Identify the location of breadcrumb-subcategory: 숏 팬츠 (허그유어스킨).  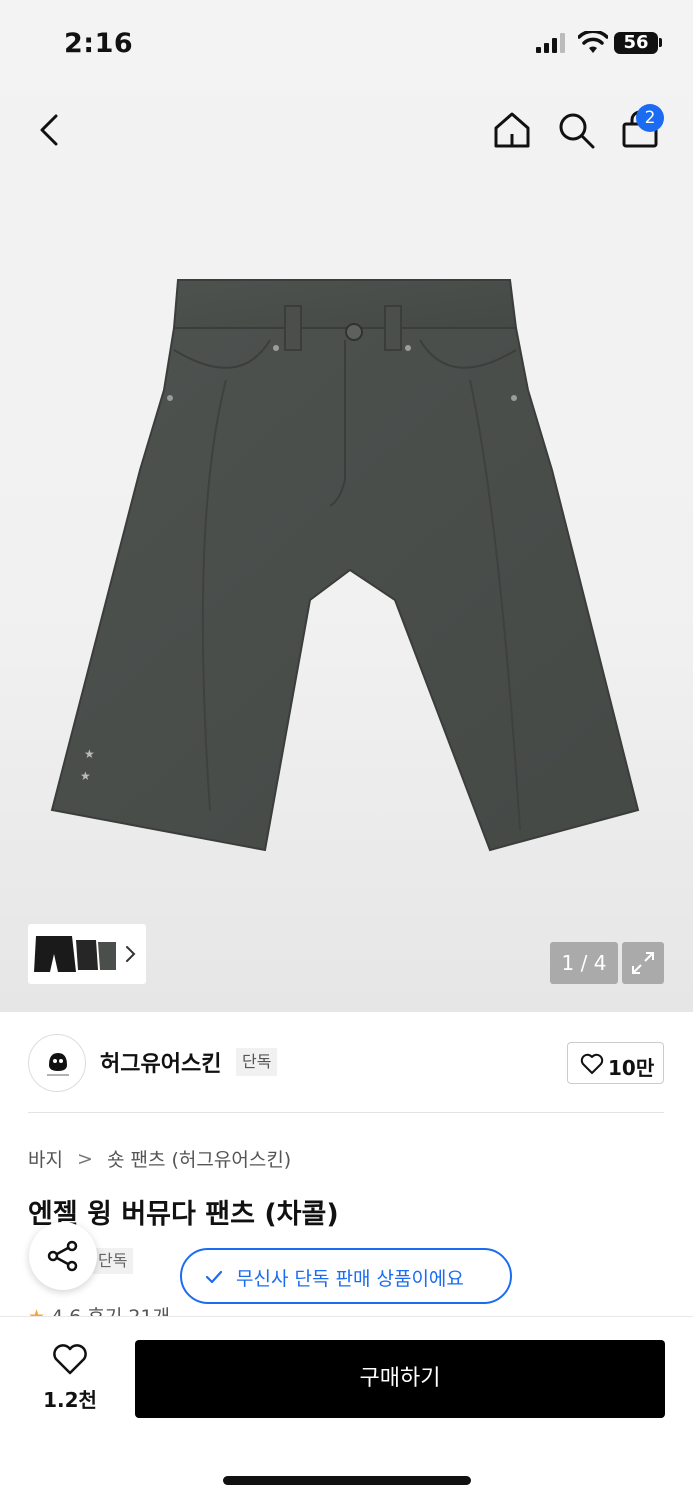
(199, 1160).